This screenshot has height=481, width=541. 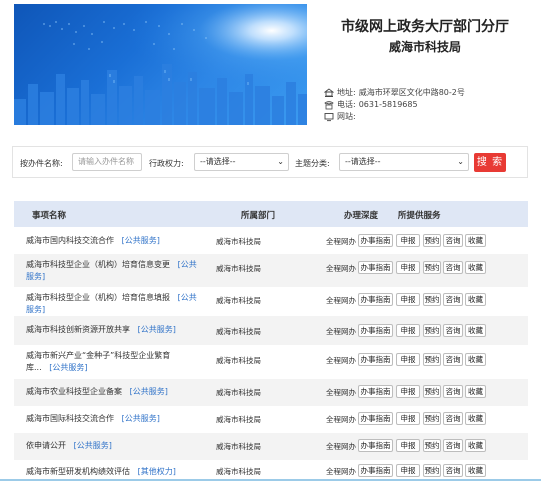 I want to click on item-name-link: 威海市科技型企业（机构）培育信息变更 [公共服务], so click(x=113, y=271).